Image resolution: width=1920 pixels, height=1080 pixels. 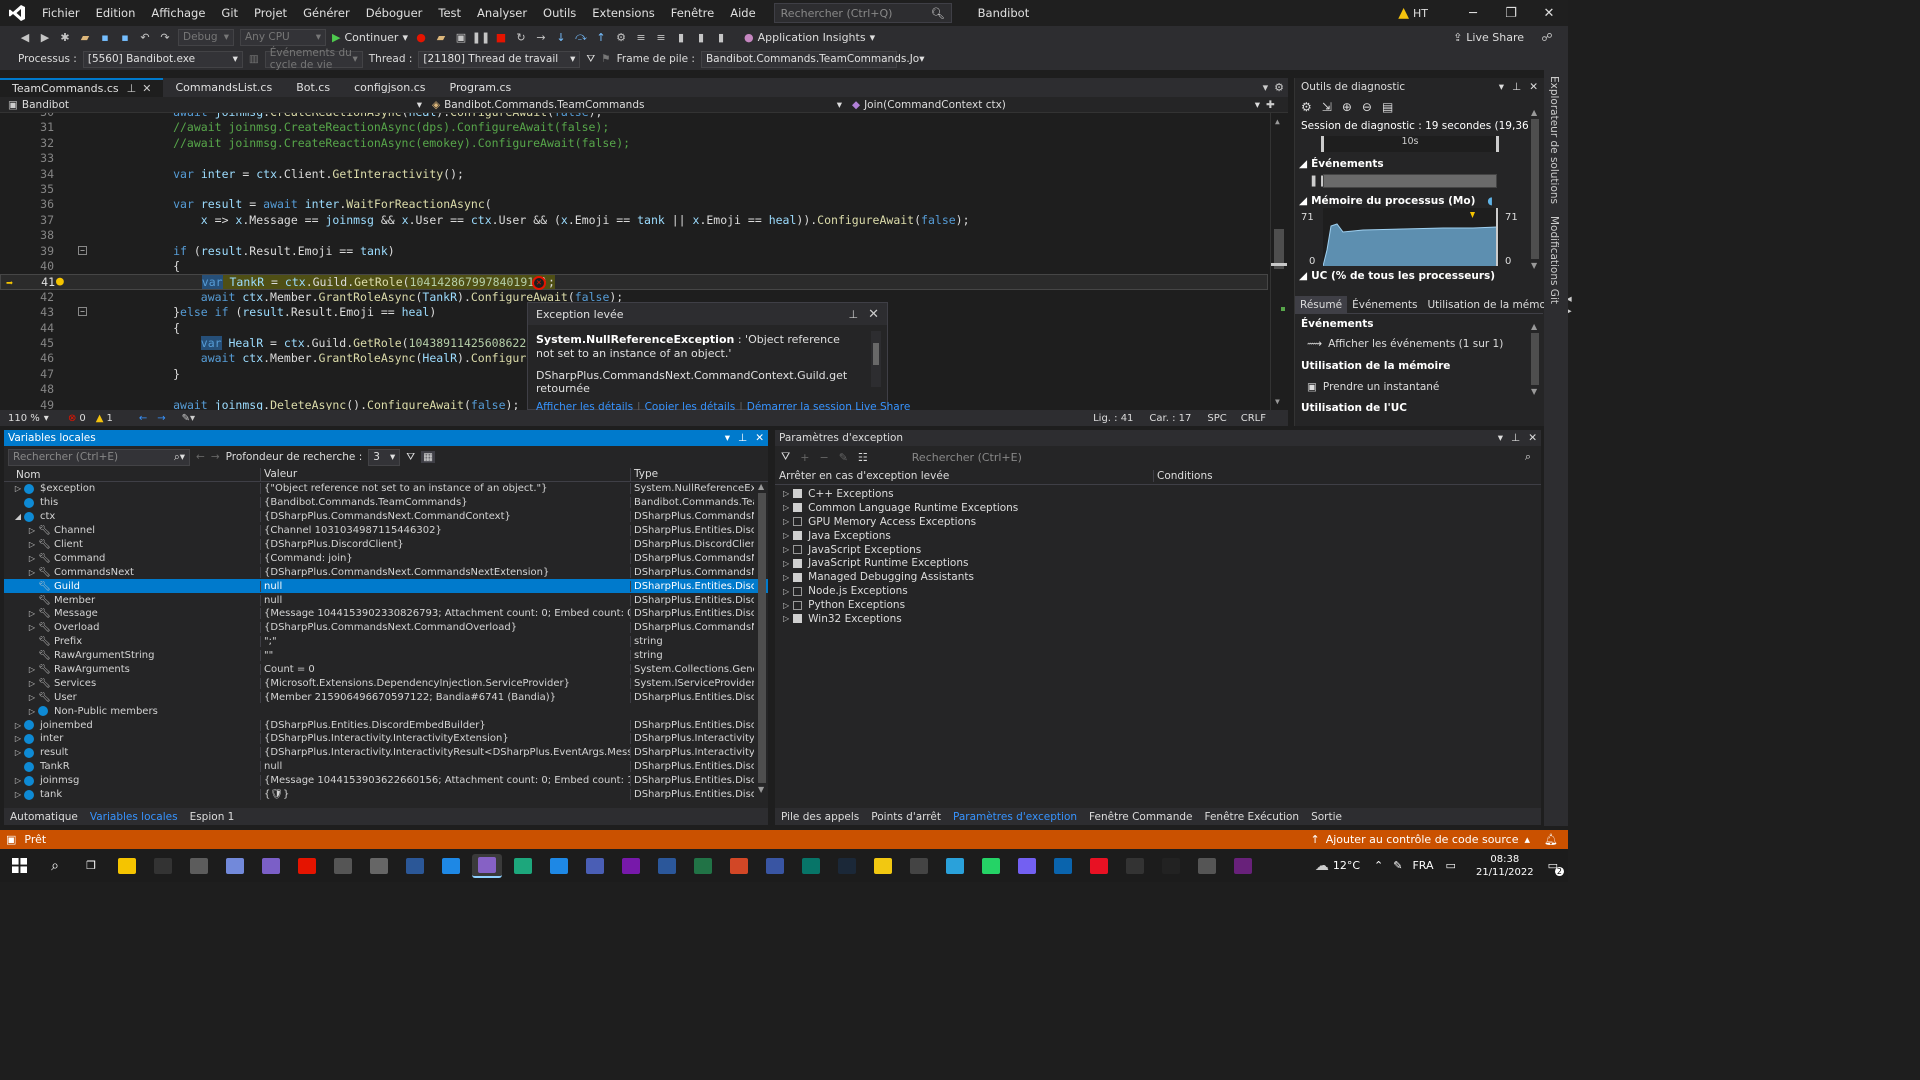 I want to click on bottom-tab-fen-tre-ex-cution: Fenêtre Exécution, so click(x=1252, y=817).